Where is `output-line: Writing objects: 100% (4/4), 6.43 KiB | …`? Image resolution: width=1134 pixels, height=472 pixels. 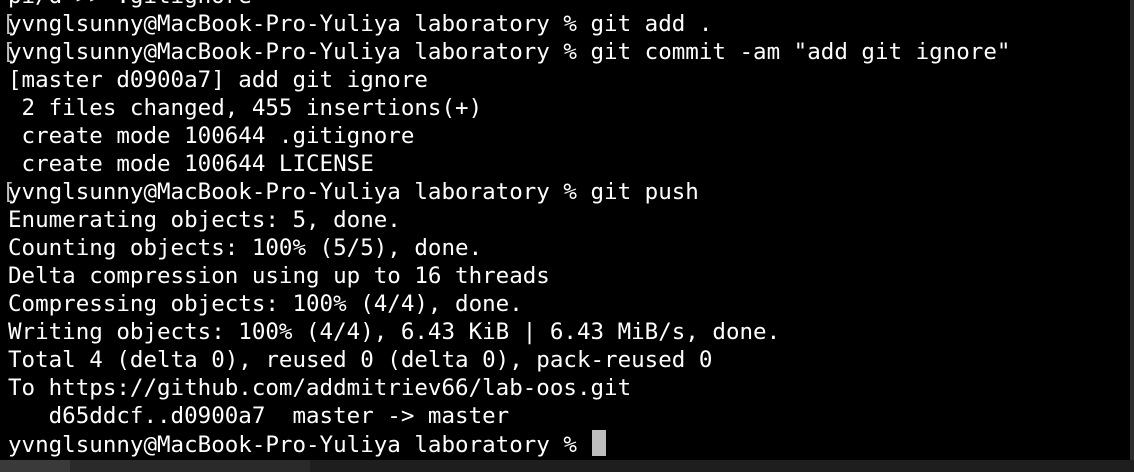
output-line: Writing objects: 100% (4/4), 6.43 KiB | … is located at coordinates (509, 332).